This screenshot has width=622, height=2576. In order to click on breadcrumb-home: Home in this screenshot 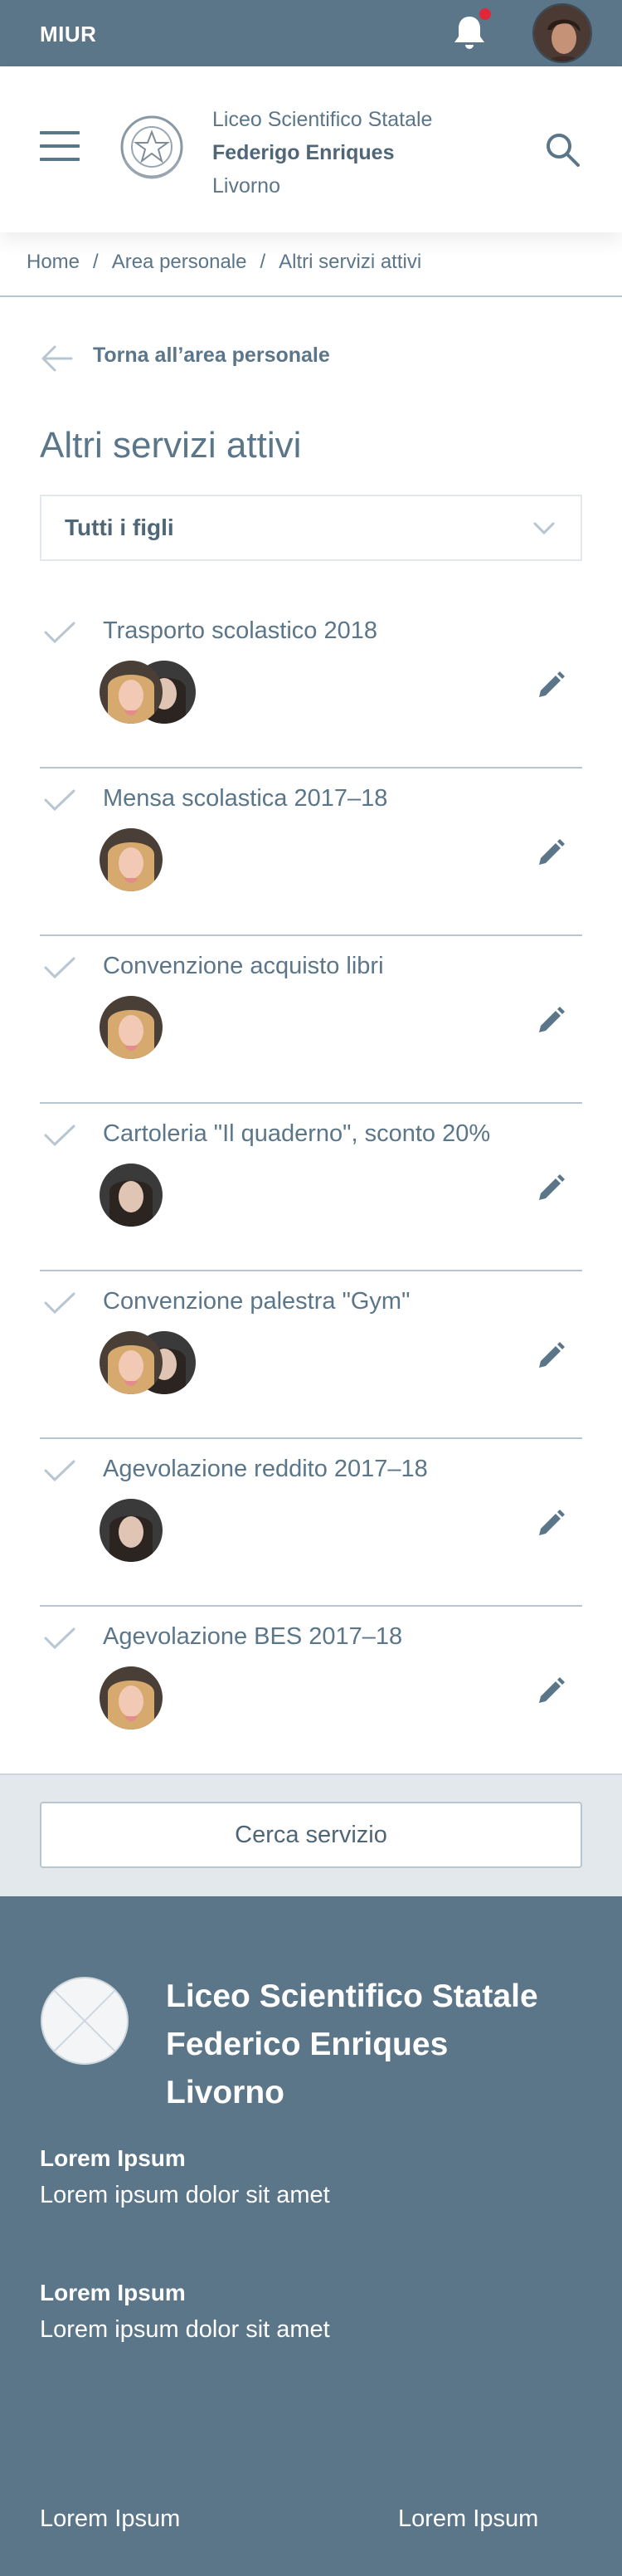, I will do `click(53, 262)`.